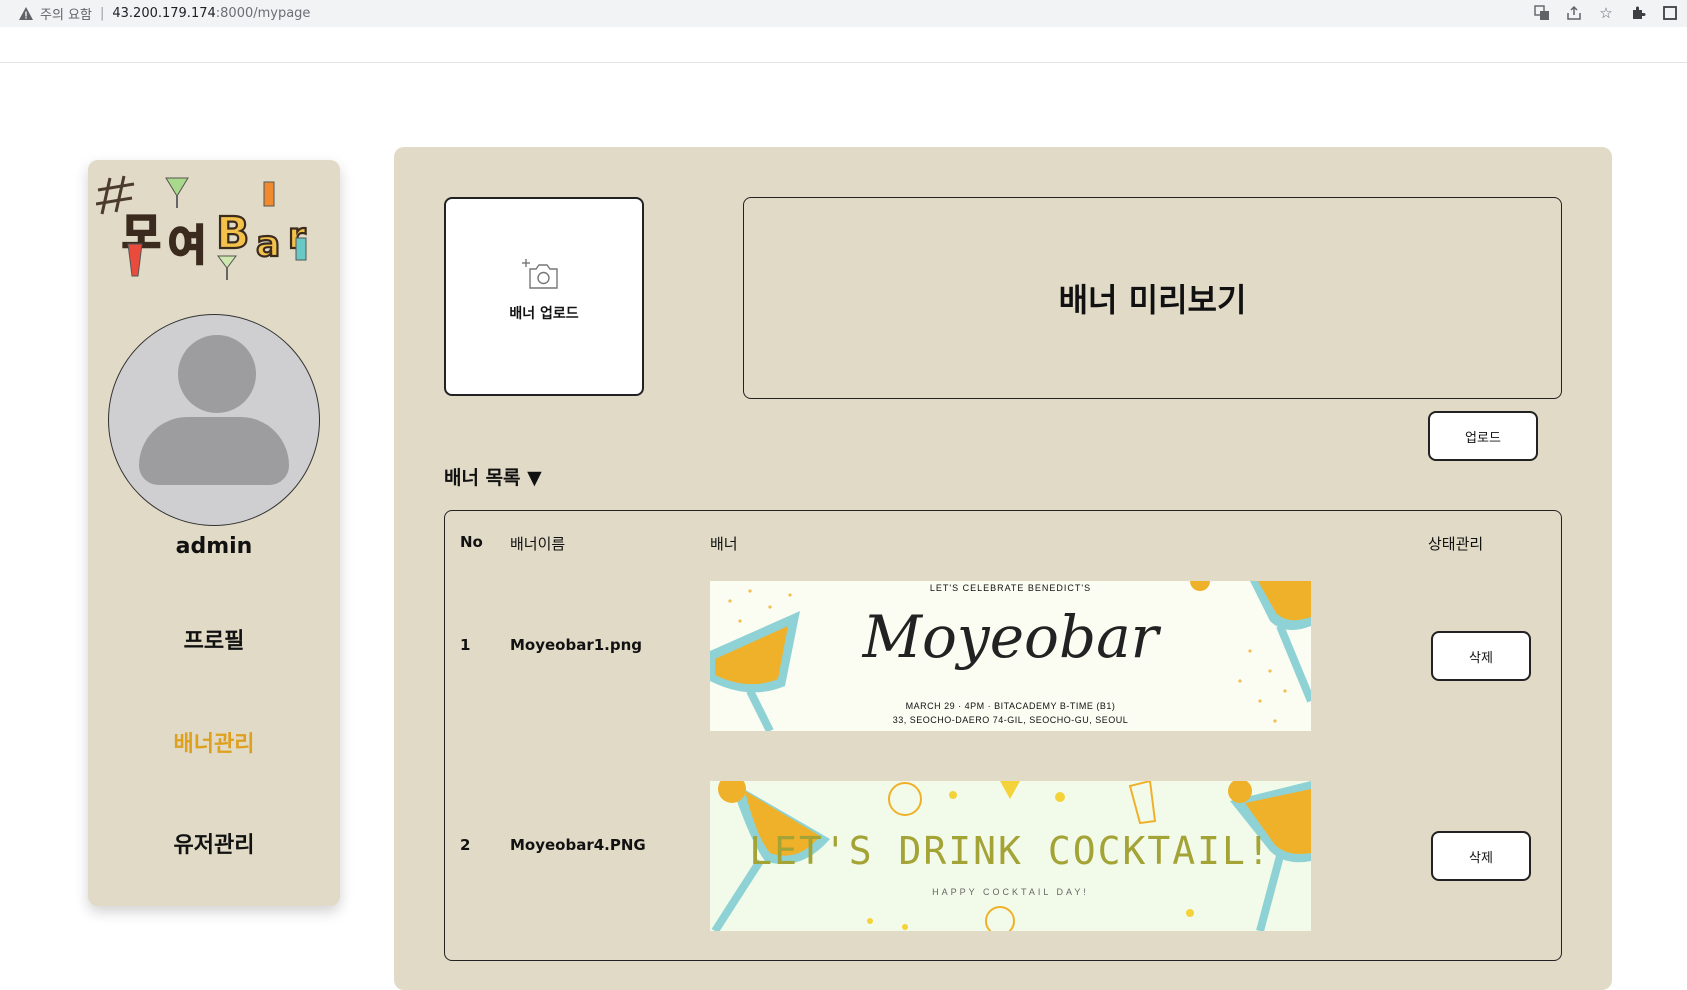 The width and height of the screenshot is (1687, 990). What do you see at coordinates (187, 245) in the screenshot?
I see `svg-text: 여` at bounding box center [187, 245].